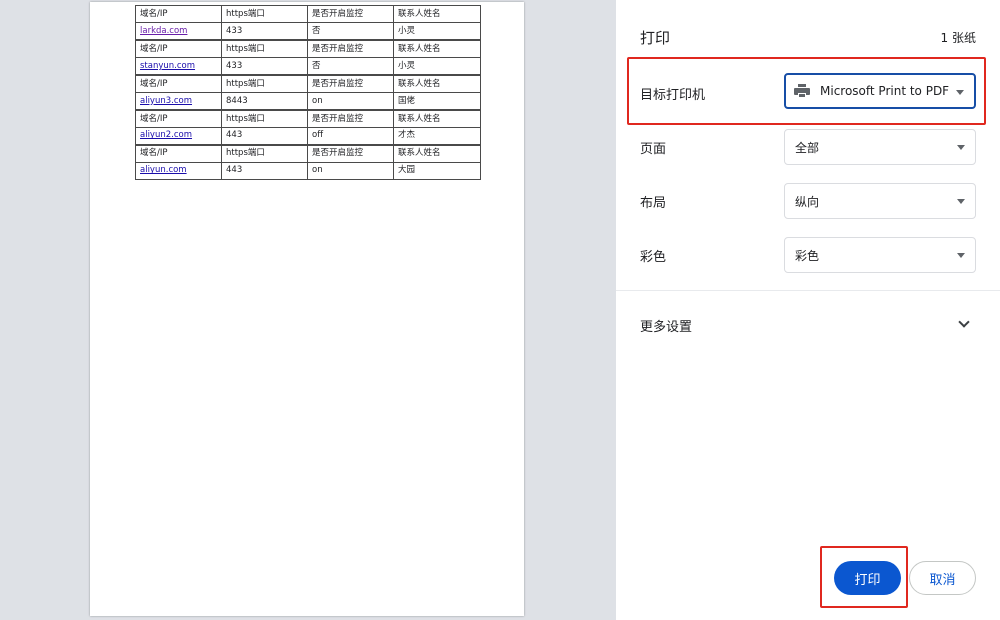 Image resolution: width=1000 pixels, height=620 pixels. What do you see at coordinates (880, 201) in the screenshot?
I see `layout-select: 纵向` at bounding box center [880, 201].